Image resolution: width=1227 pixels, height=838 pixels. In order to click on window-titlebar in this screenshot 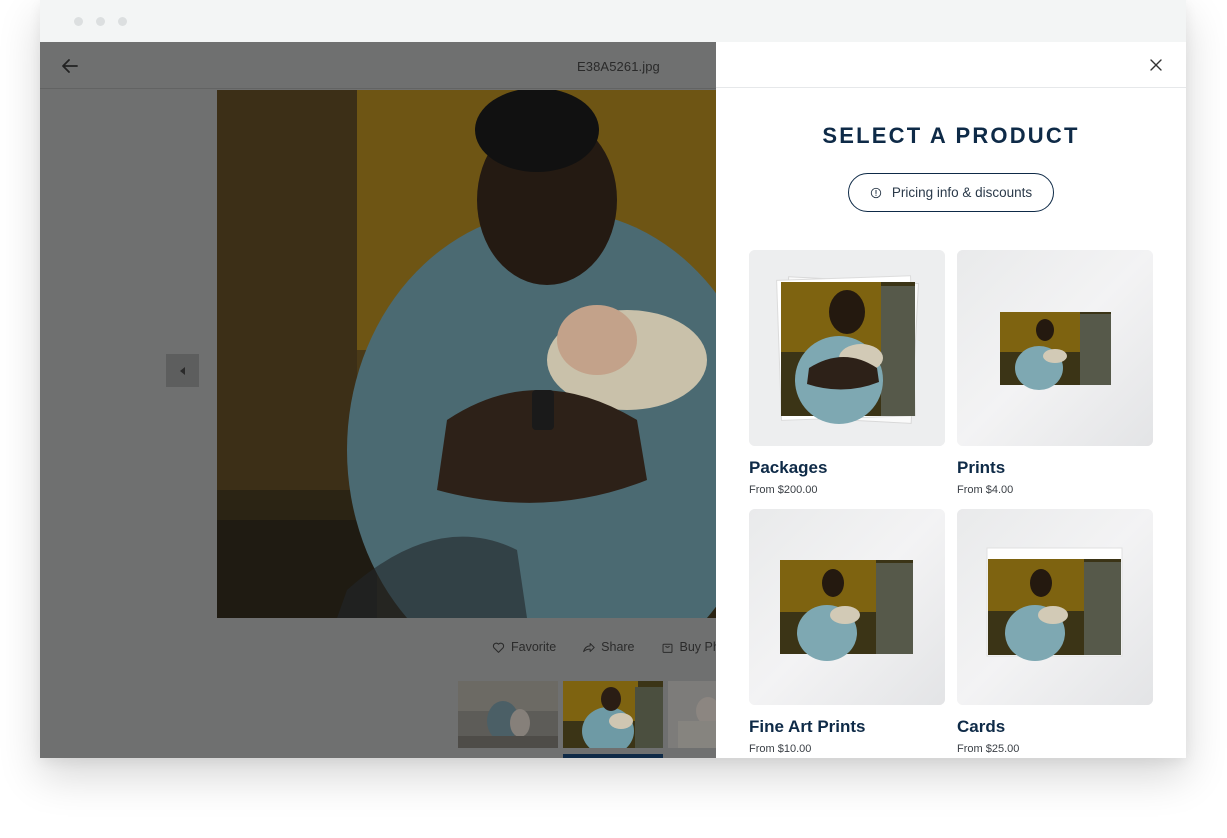, I will do `click(613, 21)`.